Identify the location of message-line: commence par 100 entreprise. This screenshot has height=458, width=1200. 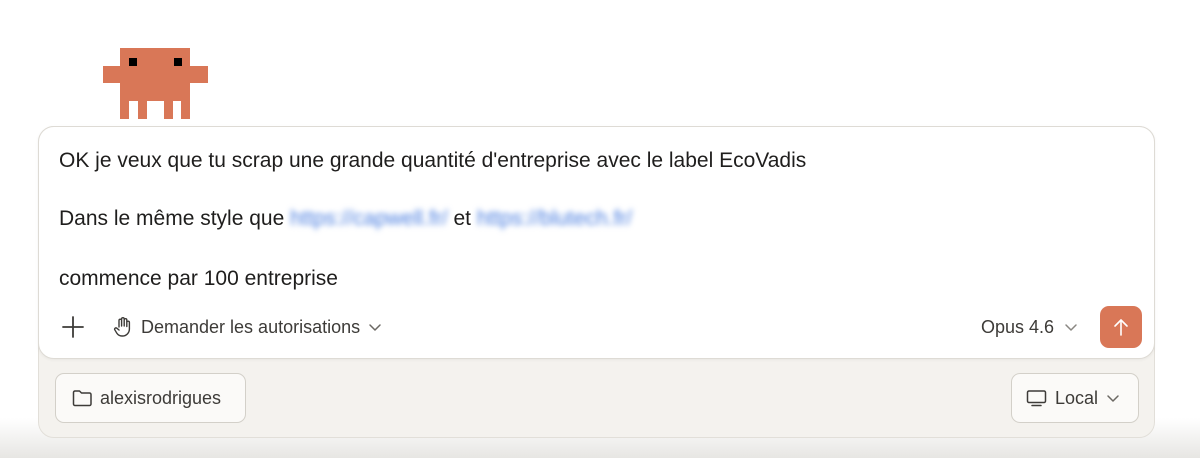
(198, 278).